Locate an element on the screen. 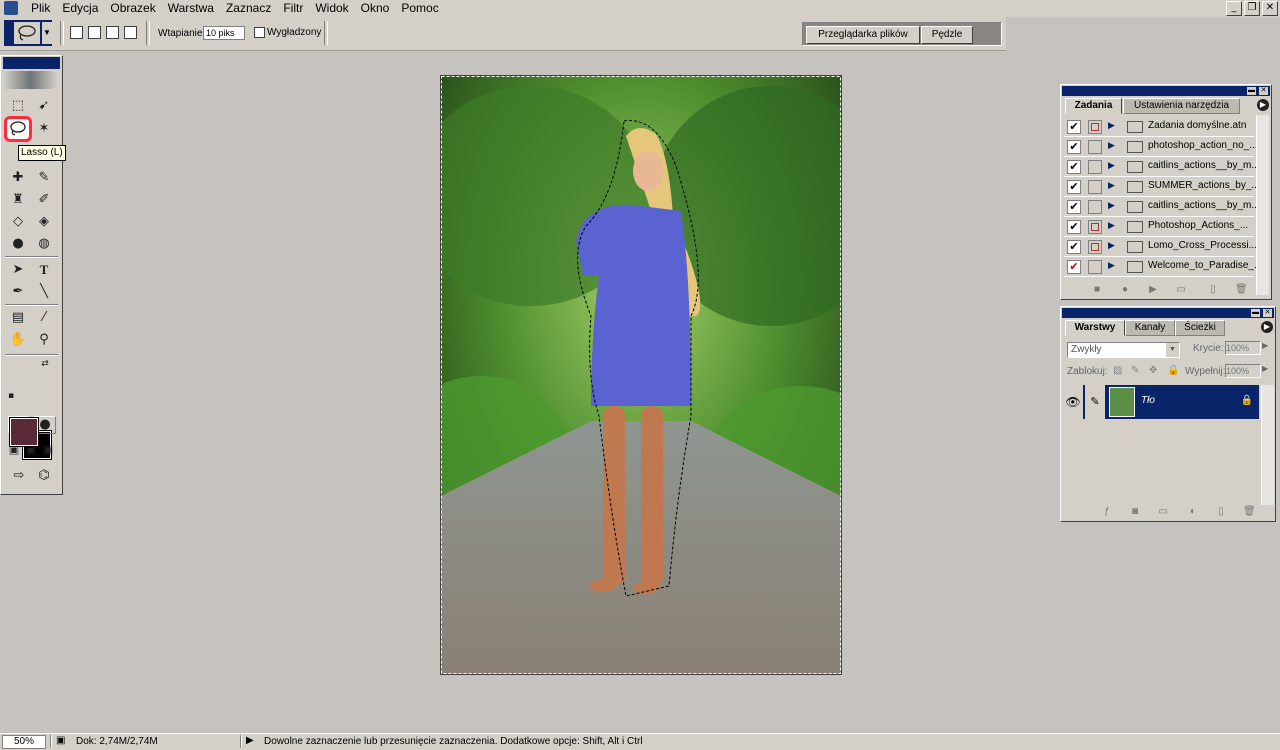 This screenshot has width=1280, height=750. intersect-selection-icon is located at coordinates (130, 32).